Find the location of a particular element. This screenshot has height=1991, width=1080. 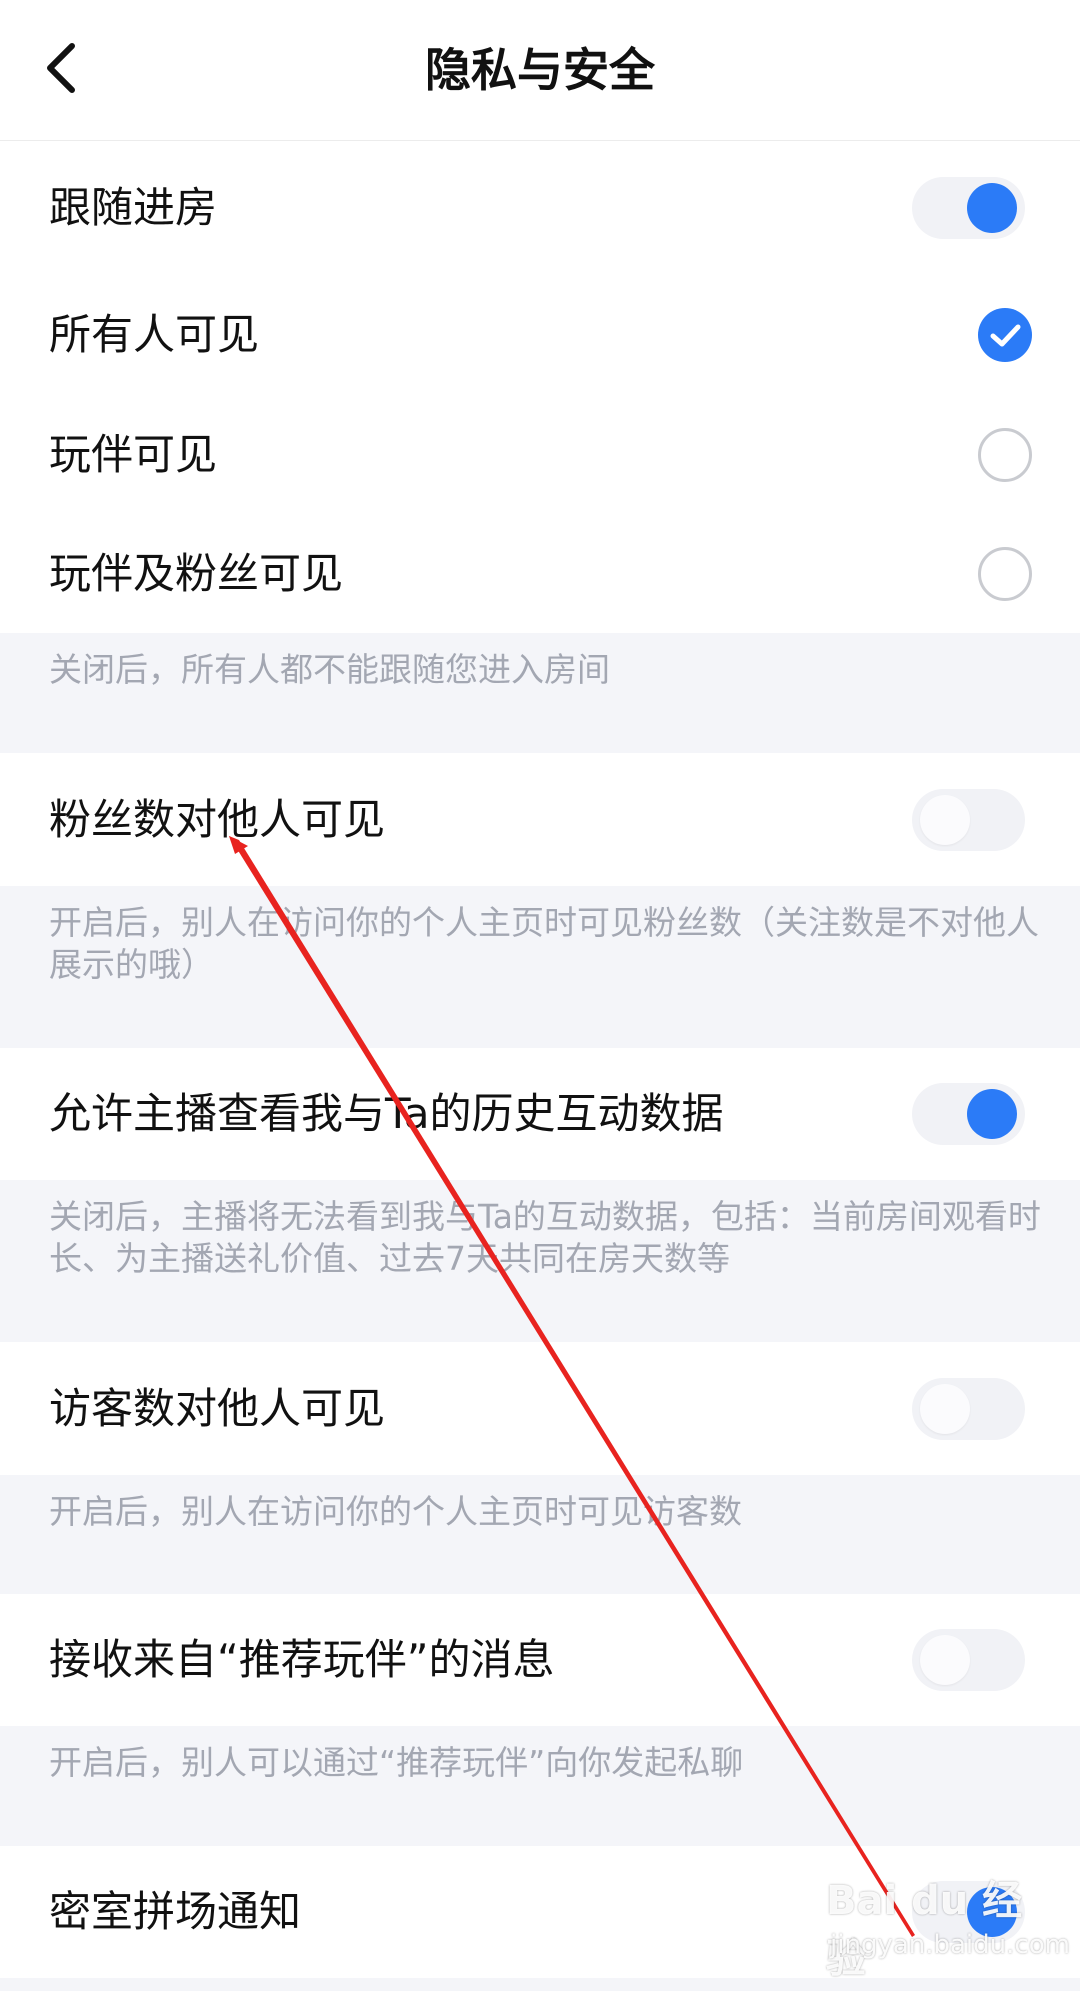

recommend-message-toggle is located at coordinates (968, 1660).